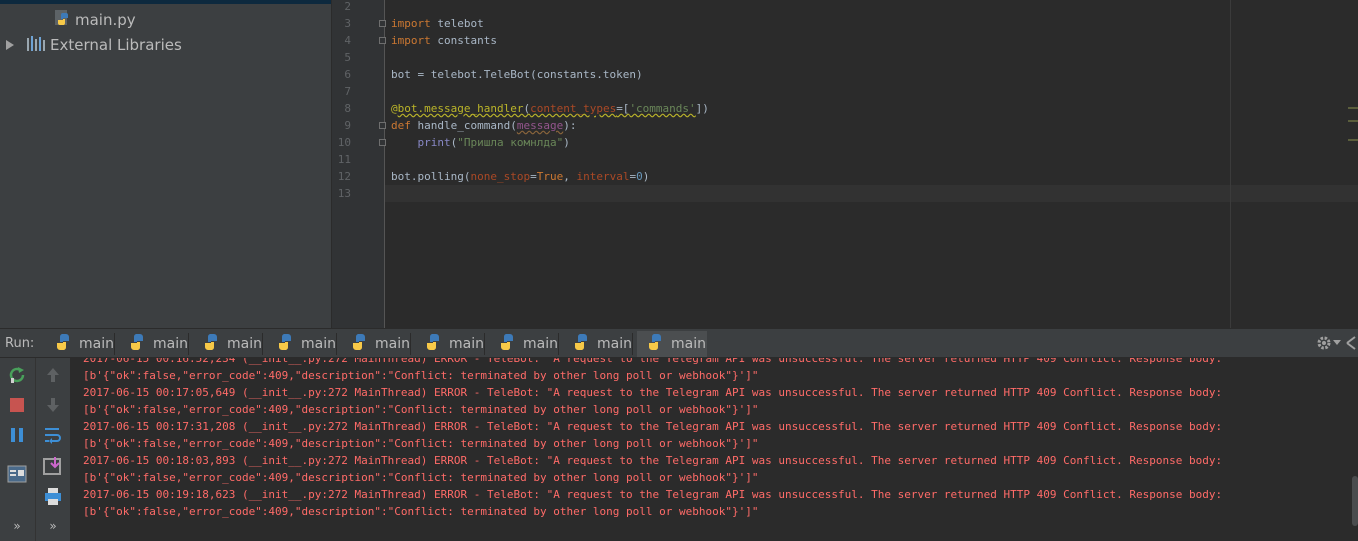  I want to click on tree-item-main-py: main.py, so click(95, 20).